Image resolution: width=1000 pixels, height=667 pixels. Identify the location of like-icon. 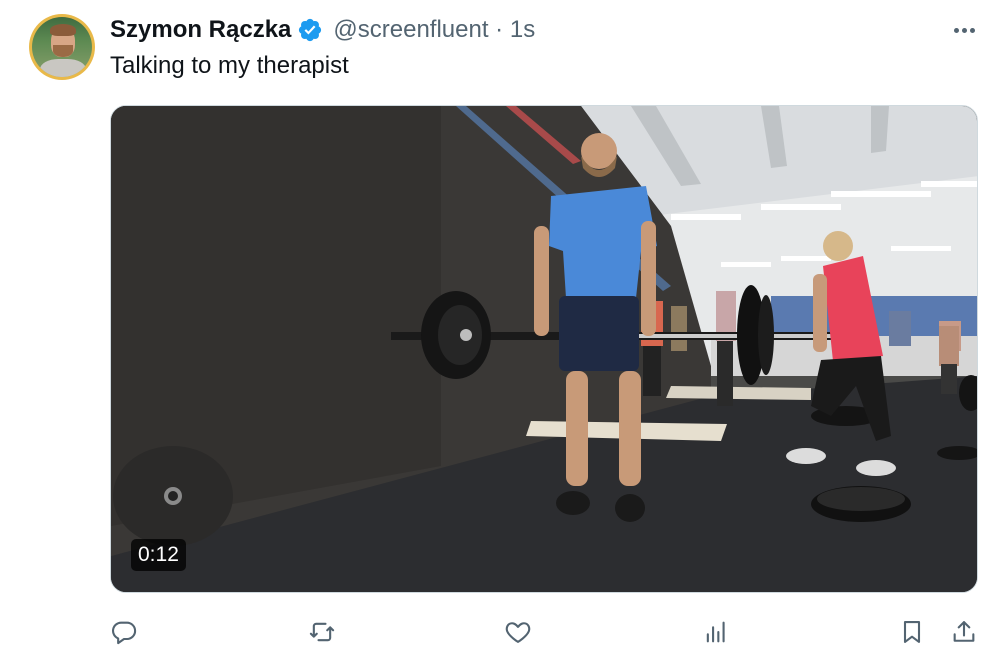
(518, 632).